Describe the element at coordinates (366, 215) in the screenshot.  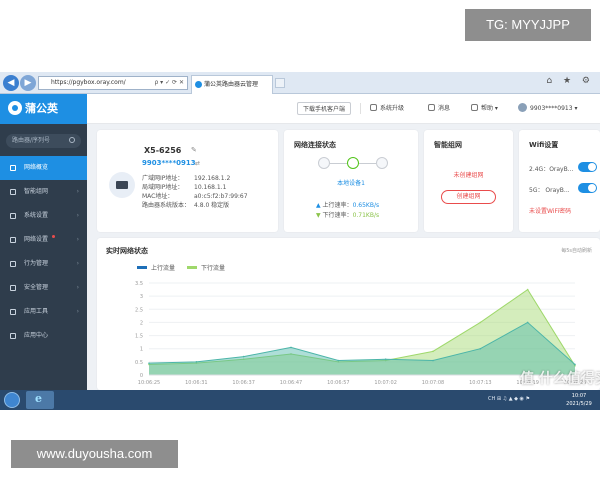
I see `download-rate-value: 0.71KB/s` at that location.